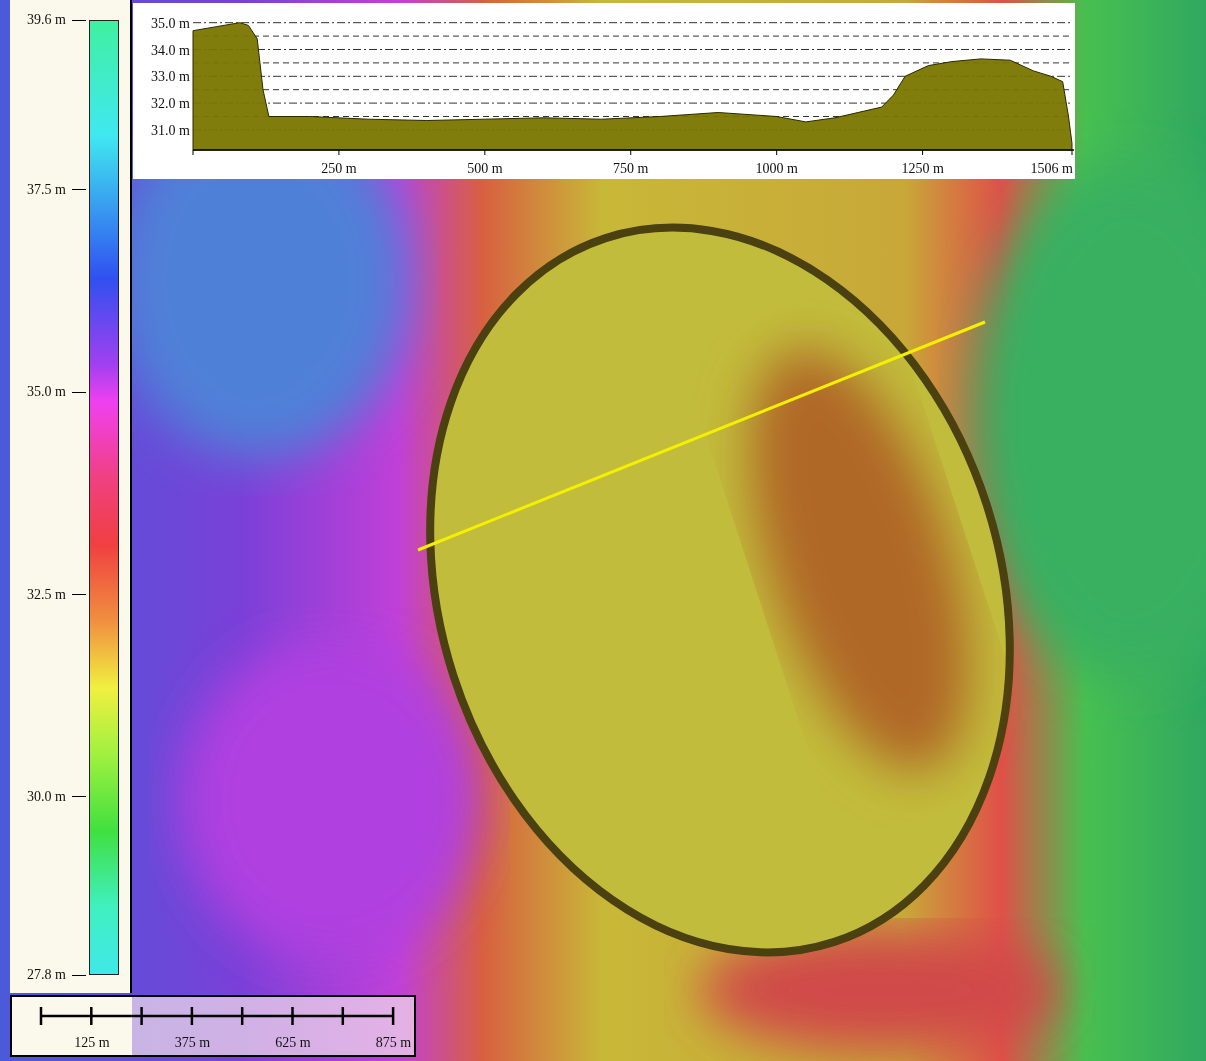 This screenshot has width=1206, height=1061. I want to click on scale-label: 875 m, so click(393, 1043).